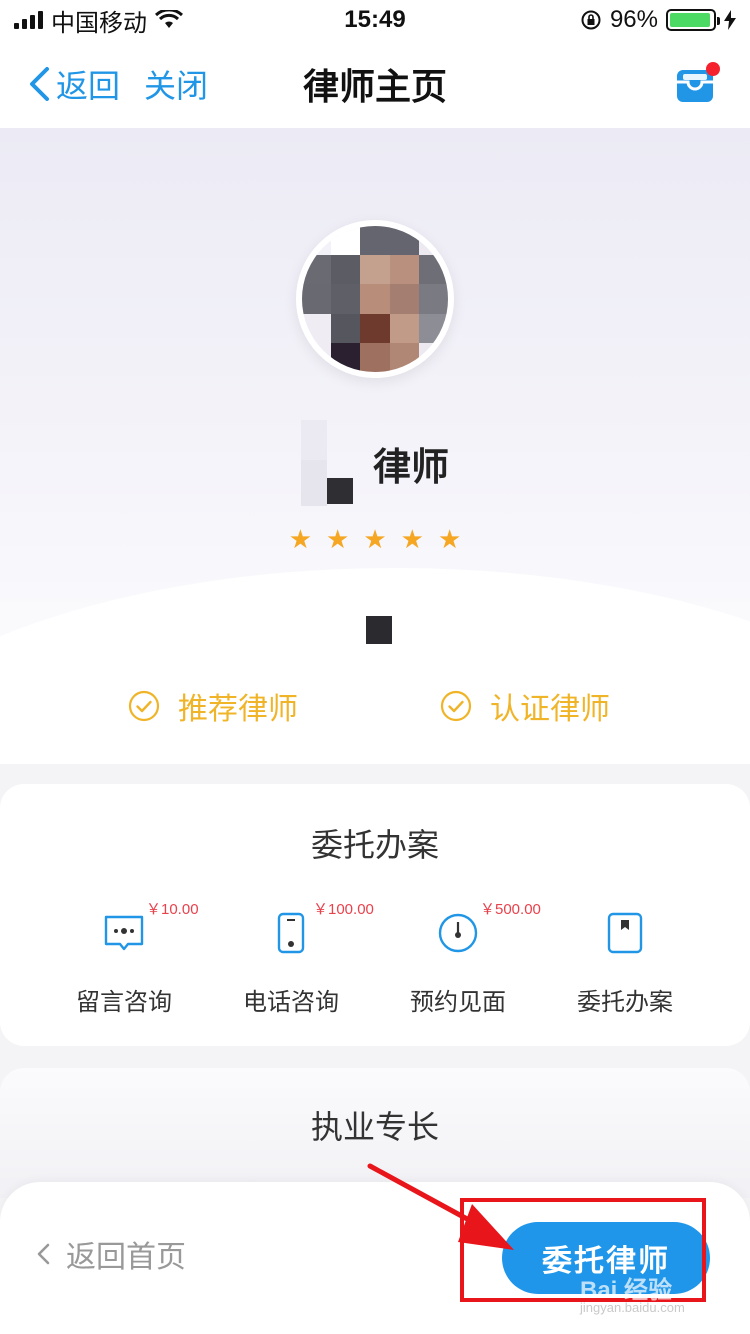  Describe the element at coordinates (440, 1206) in the screenshot. I see `arrow-annotation` at that location.